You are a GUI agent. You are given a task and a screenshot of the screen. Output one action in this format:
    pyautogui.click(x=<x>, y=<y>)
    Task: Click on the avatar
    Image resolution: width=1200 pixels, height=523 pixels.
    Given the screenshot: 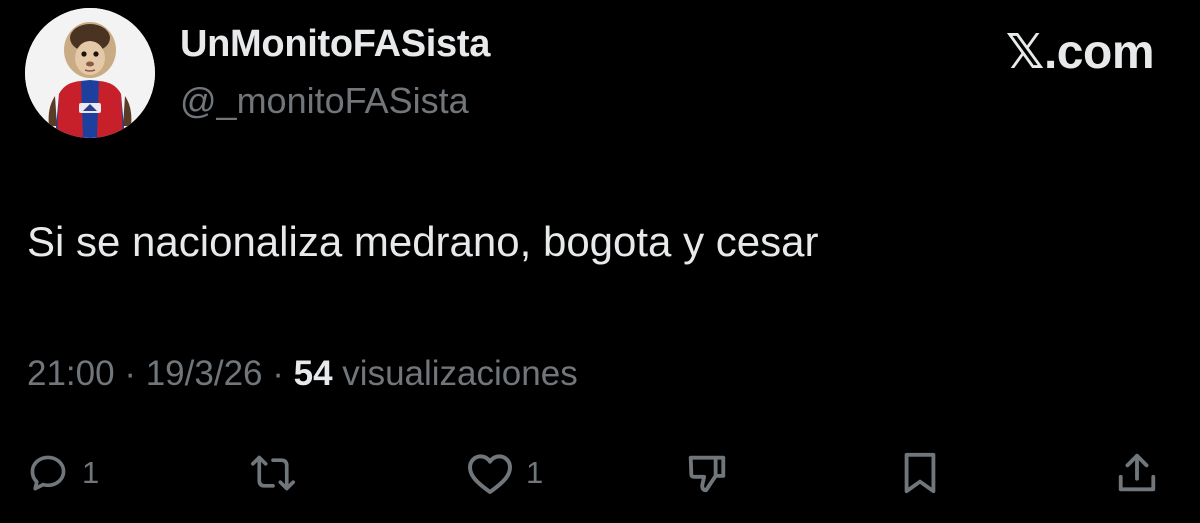 What is the action you would take?
    pyautogui.click(x=90, y=73)
    